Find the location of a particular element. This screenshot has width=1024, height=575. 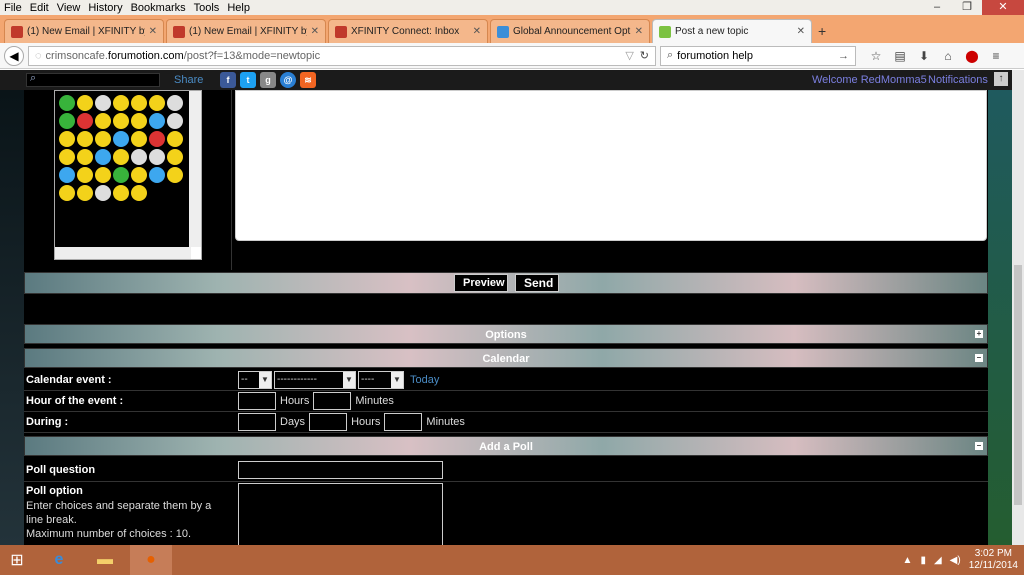

twitter-icon: t is located at coordinates (248, 80).